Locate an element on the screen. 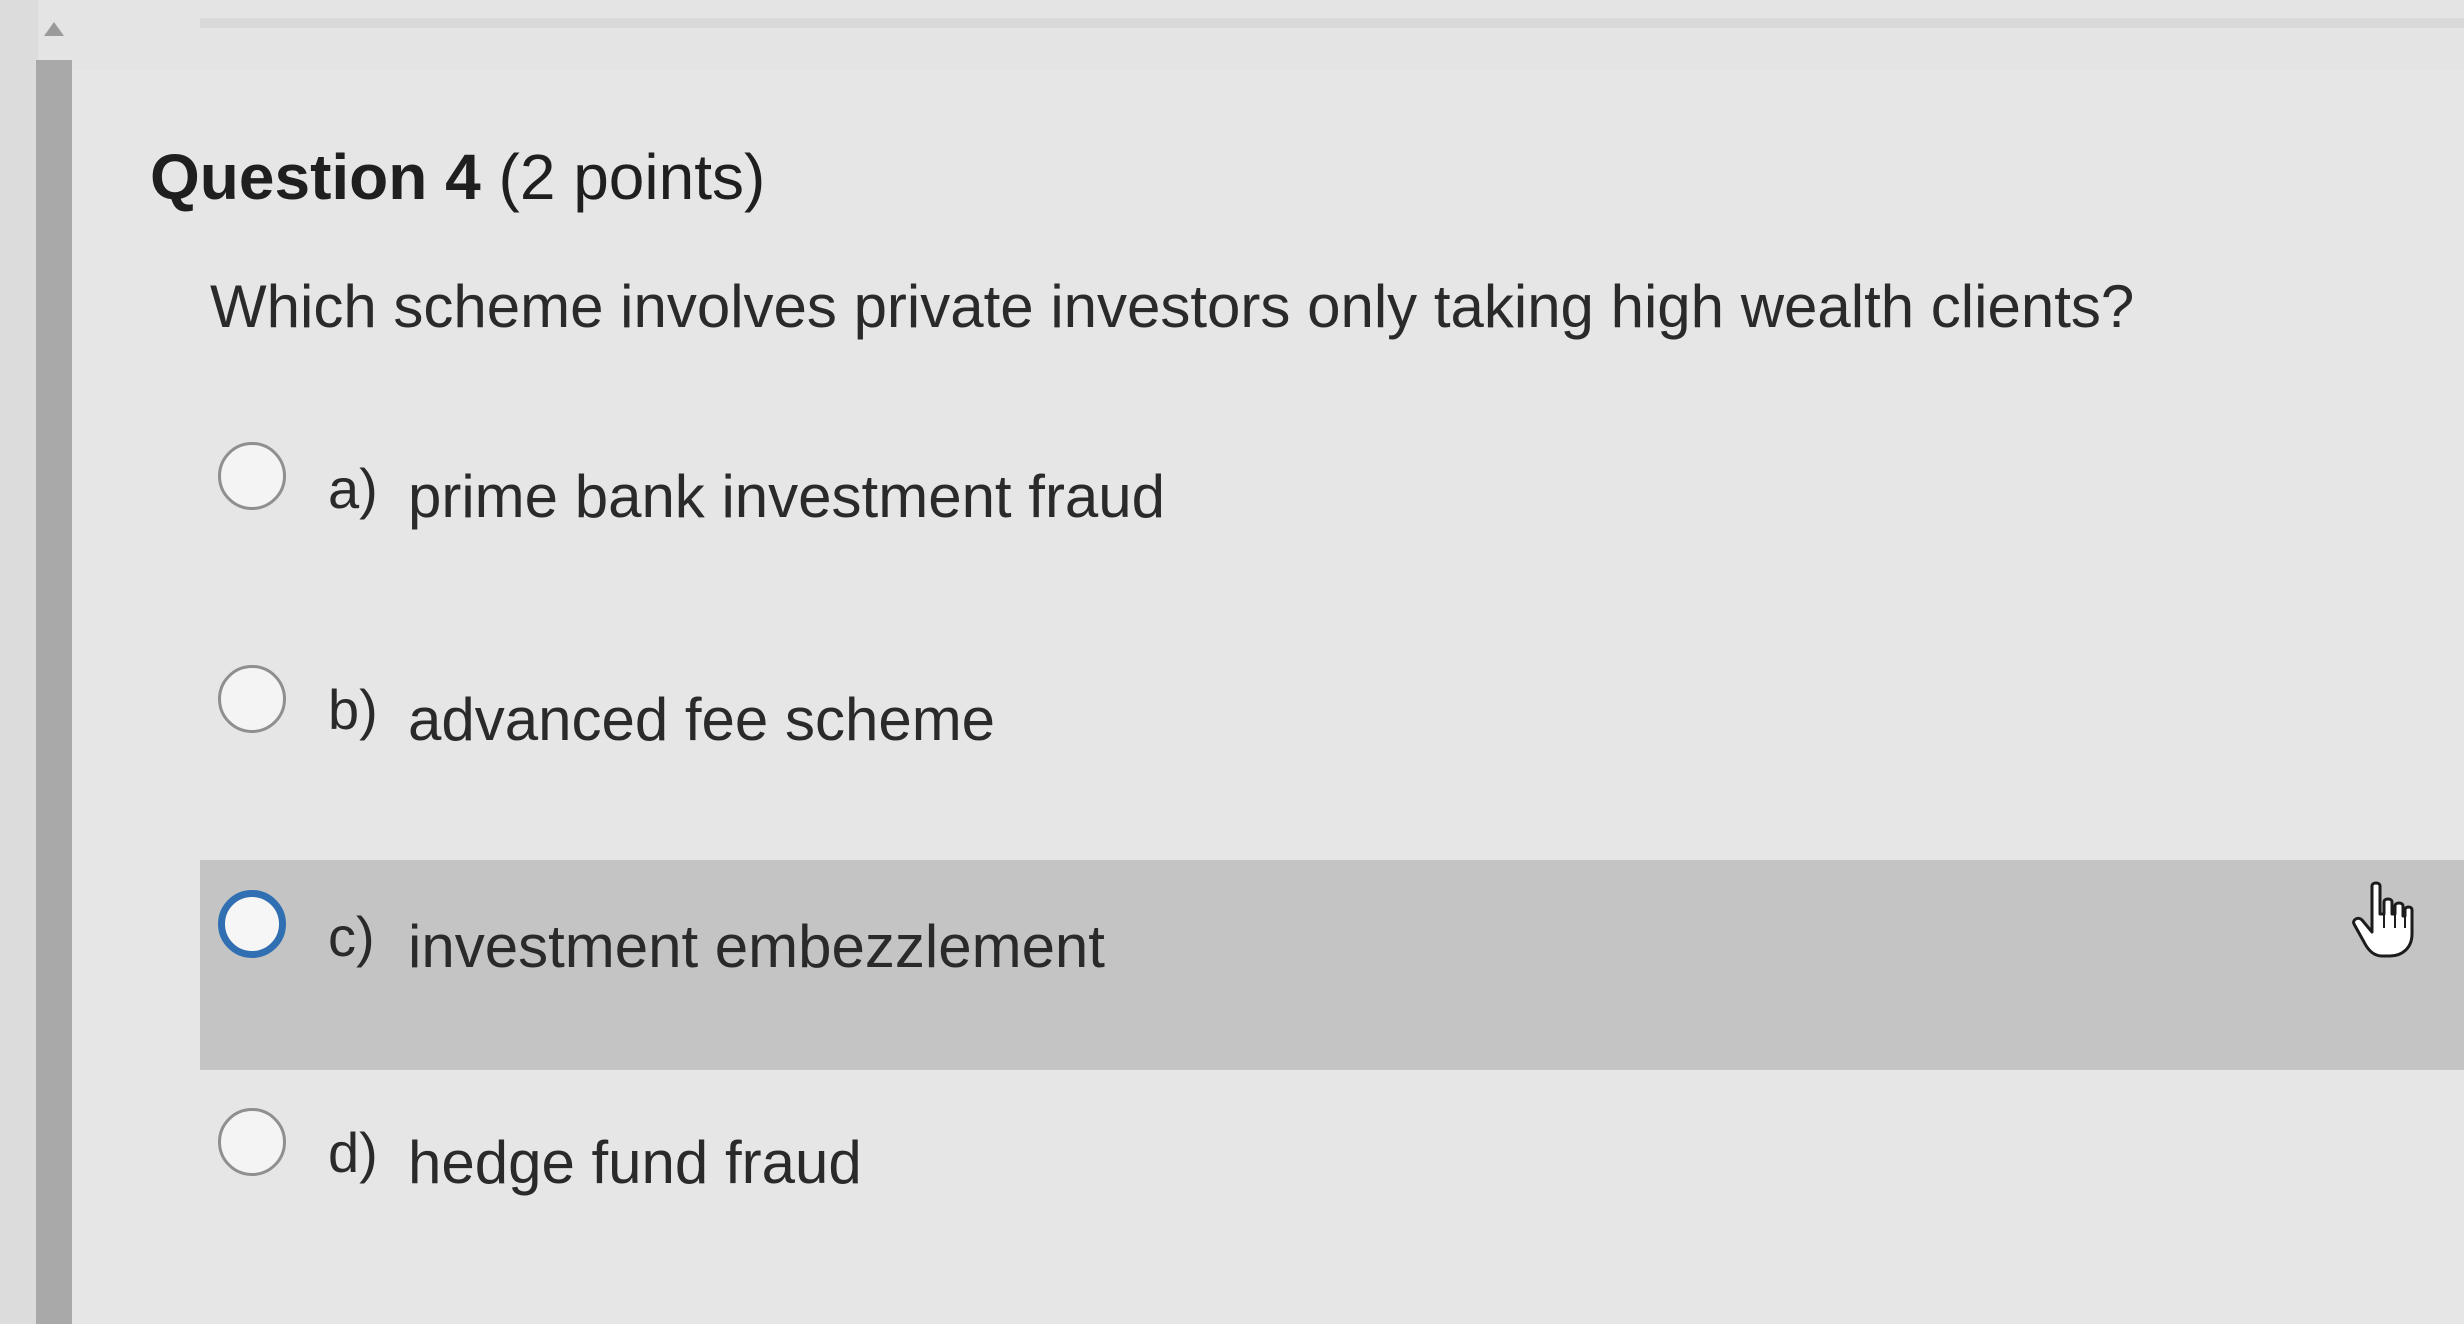 The image size is (2464, 1324). radio-button-a is located at coordinates (252, 476).